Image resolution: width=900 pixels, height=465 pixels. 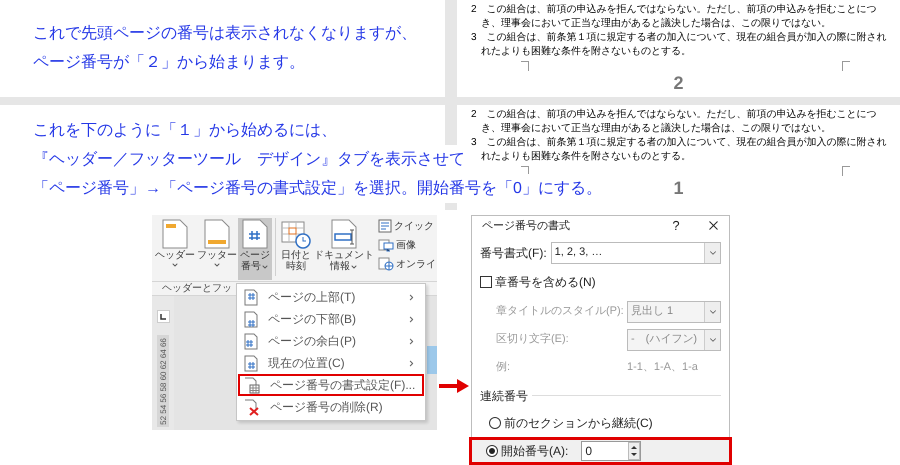 What do you see at coordinates (407, 226) in the screenshot?
I see `quick-parts-button: クイック` at bounding box center [407, 226].